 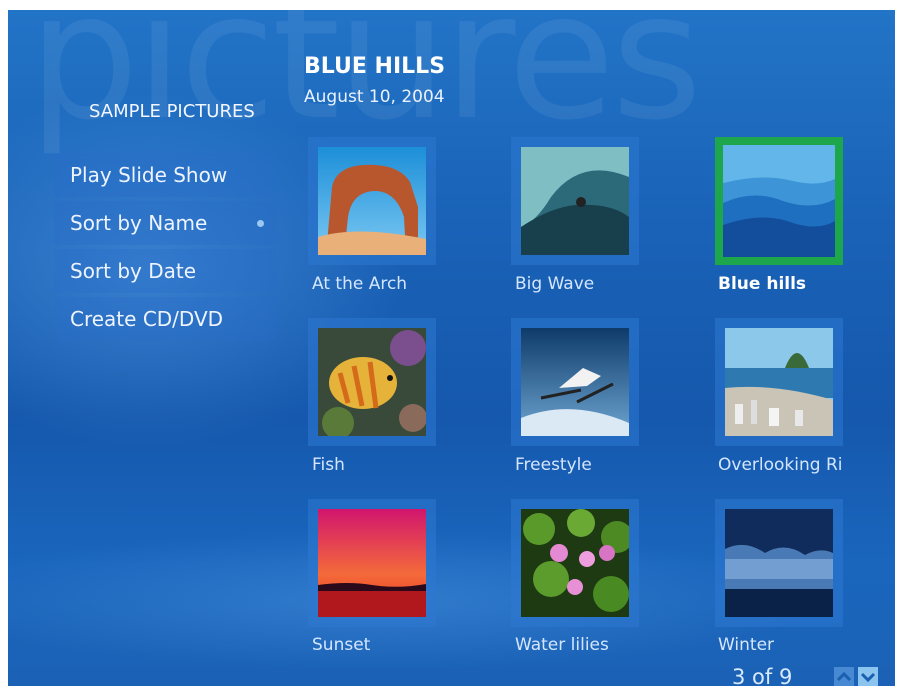 I want to click on arch-photo-icon, so click(x=372, y=201).